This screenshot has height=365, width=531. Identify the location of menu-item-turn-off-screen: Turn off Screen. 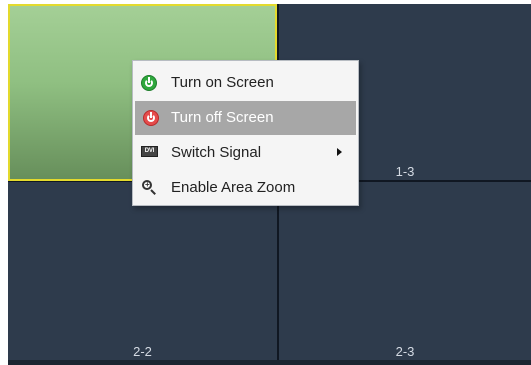
(245, 118).